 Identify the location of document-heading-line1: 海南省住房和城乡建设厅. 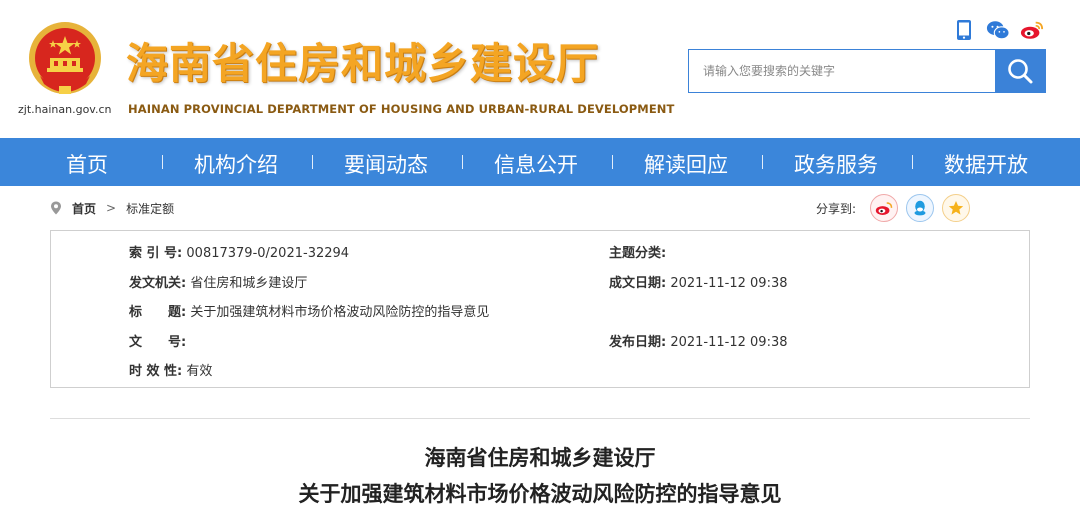
(540, 458).